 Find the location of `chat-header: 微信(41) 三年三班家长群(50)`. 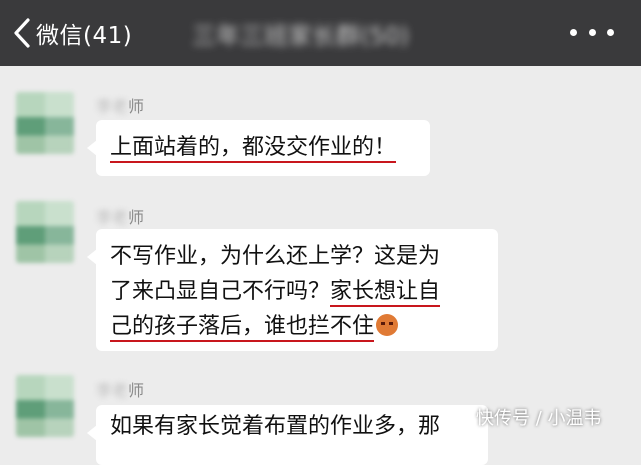

chat-header: 微信(41) 三年三班家长群(50) is located at coordinates (320, 33).